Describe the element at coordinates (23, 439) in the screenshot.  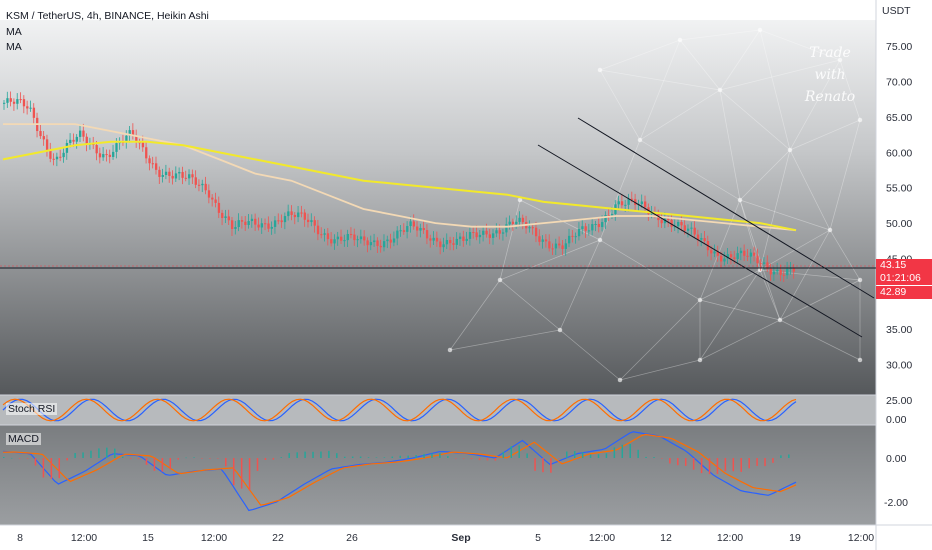
I see `macd-label: MACD` at that location.